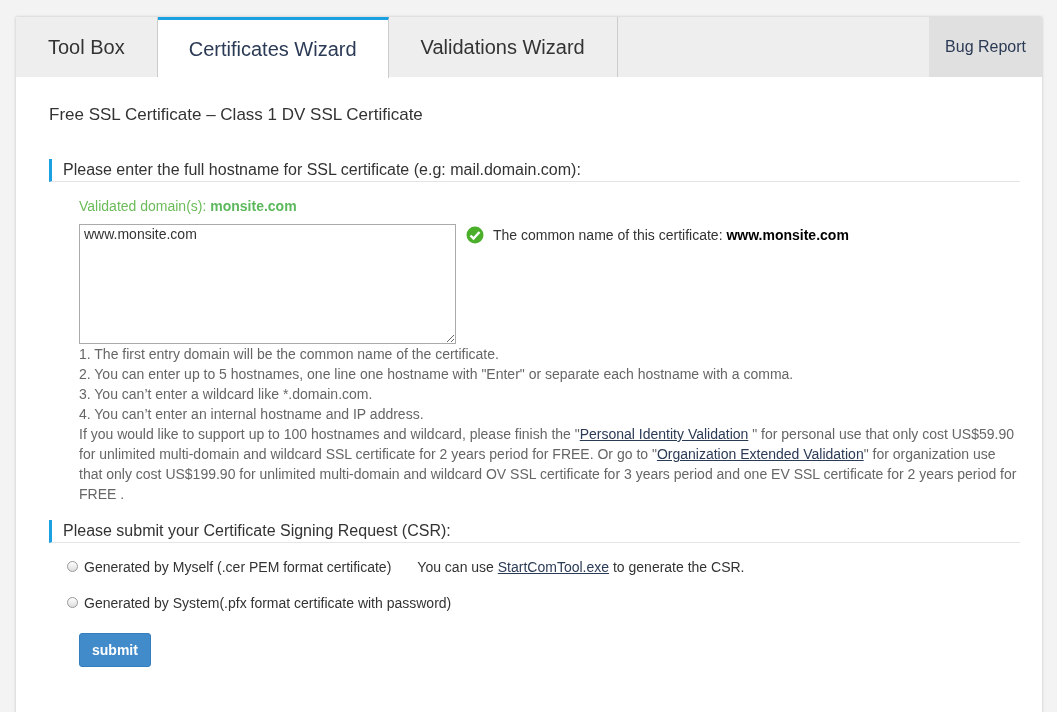 This screenshot has width=1057, height=712. I want to click on tab: Certificates Wizard, so click(273, 47).